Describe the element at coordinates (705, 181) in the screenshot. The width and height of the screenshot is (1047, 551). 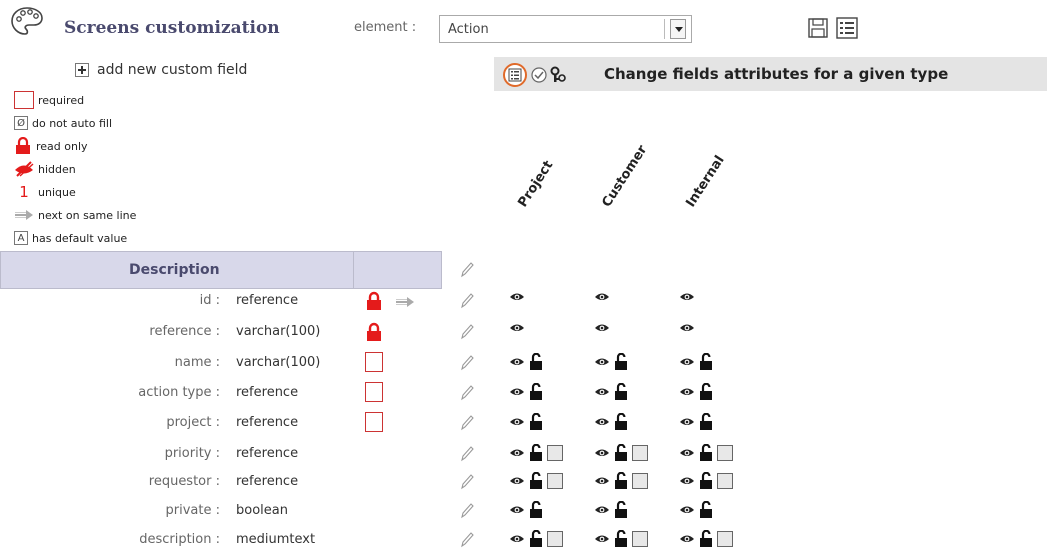
I see `column-header-internal: Internal` at that location.